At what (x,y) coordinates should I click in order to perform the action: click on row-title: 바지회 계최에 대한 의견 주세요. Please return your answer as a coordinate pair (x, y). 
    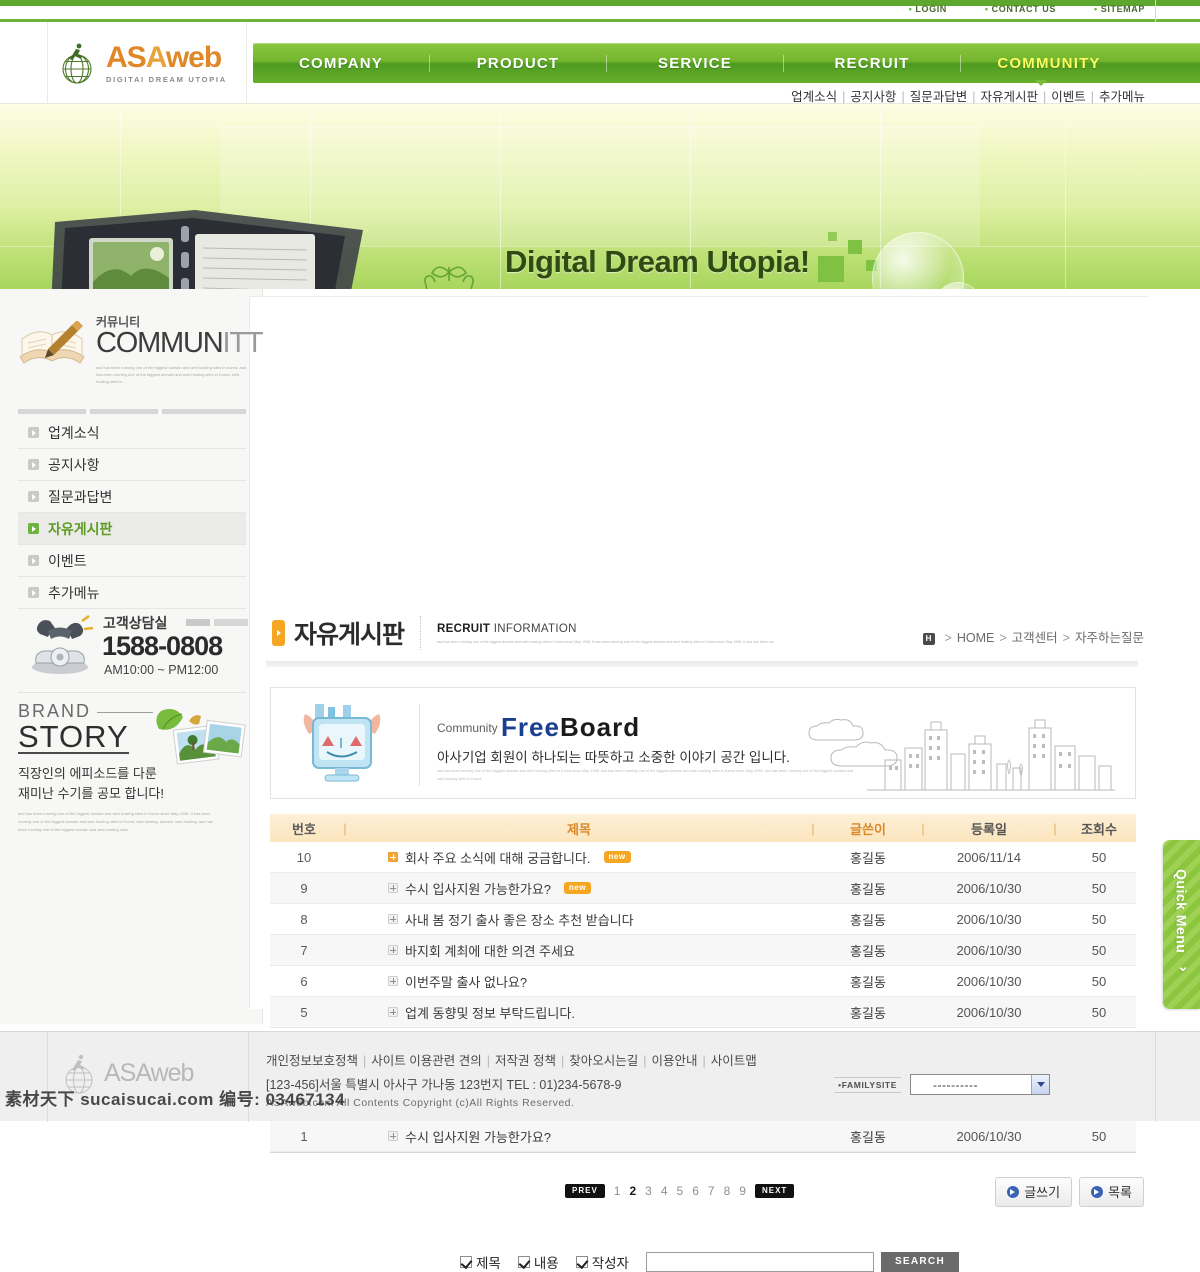
    Looking at the image, I should click on (579, 950).